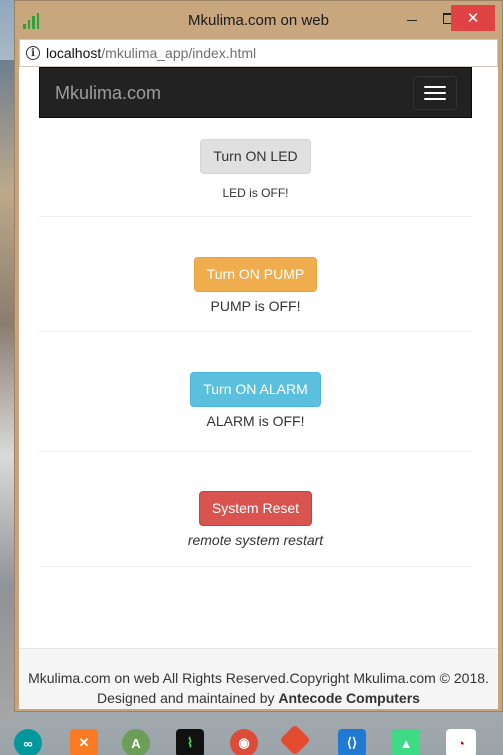 Image resolution: width=503 pixels, height=755 pixels. Describe the element at coordinates (258, 20) in the screenshot. I see `title-bar: Mkulima.com on web ✕` at that location.